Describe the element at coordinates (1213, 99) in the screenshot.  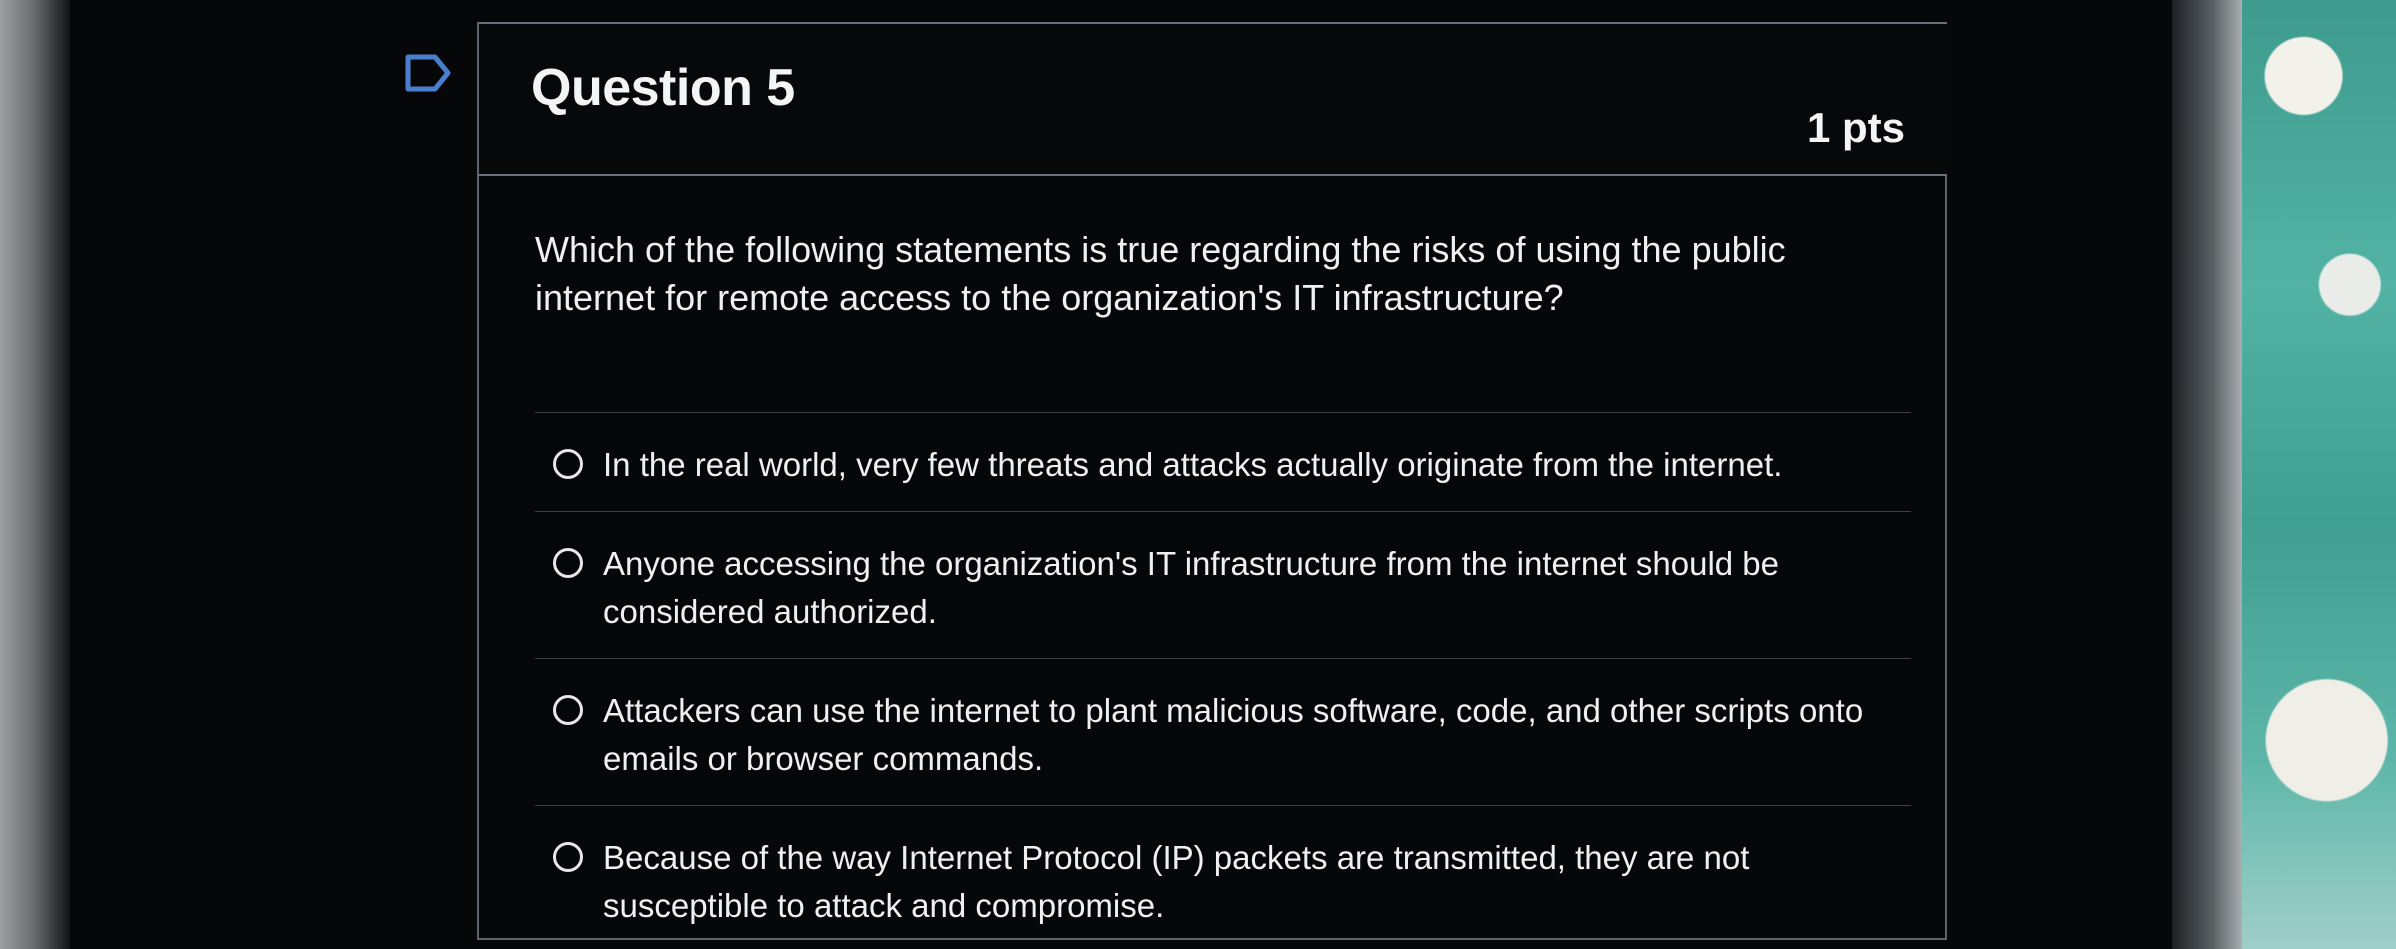
I see `question-header: Question 5 1 pts` at that location.